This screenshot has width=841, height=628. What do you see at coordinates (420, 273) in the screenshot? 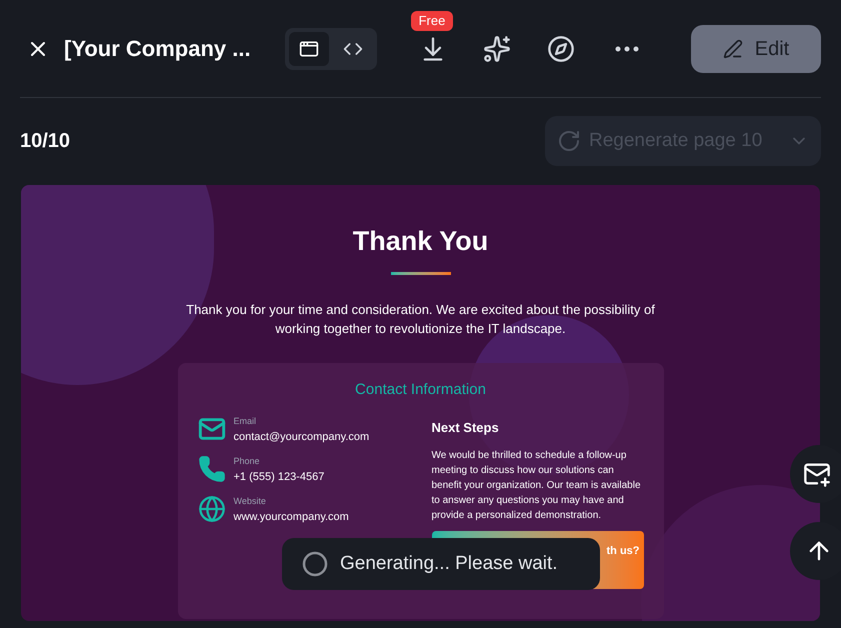
I see `gradient-underline` at bounding box center [420, 273].